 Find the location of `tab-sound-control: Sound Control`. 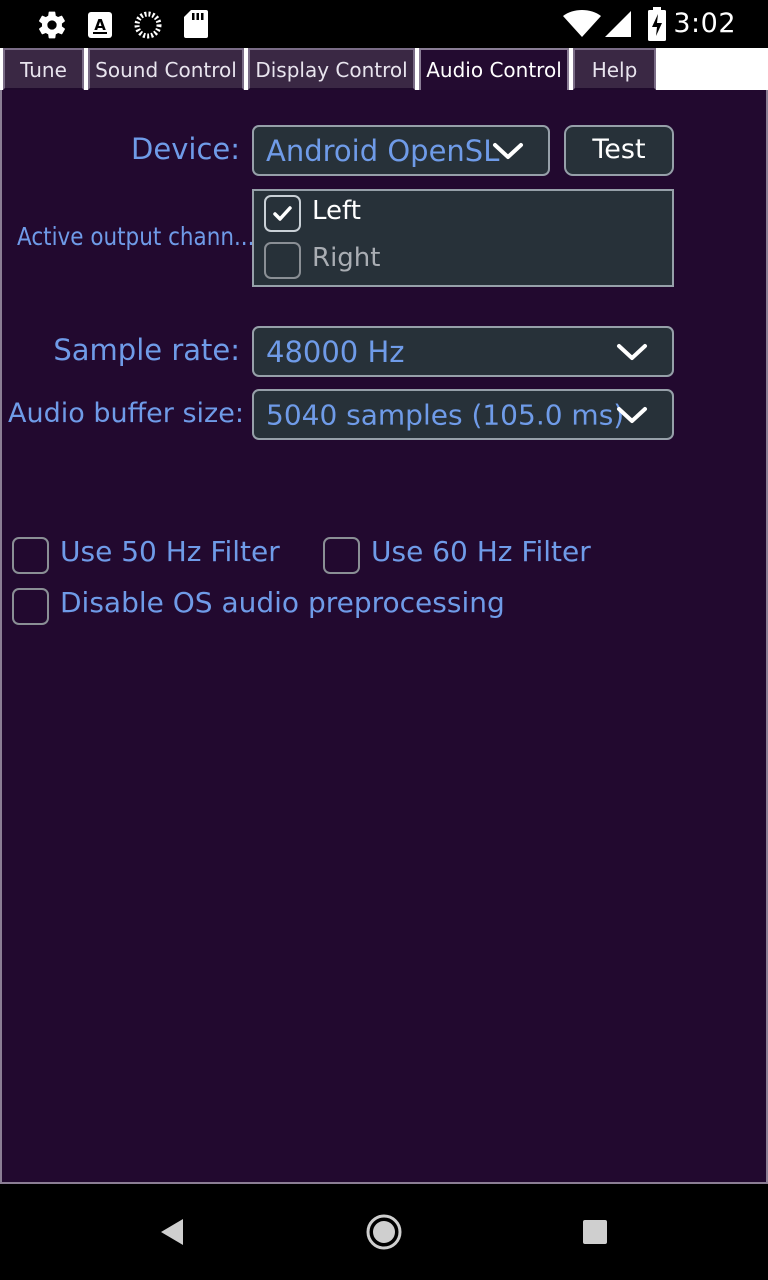

tab-sound-control: Sound Control is located at coordinates (166, 69).